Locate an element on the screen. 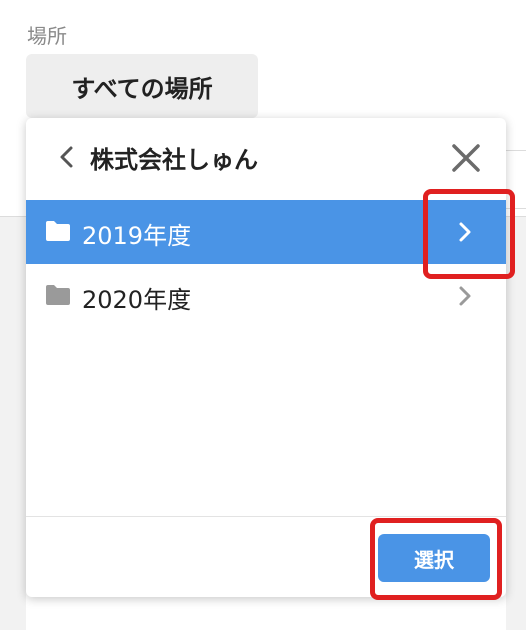 The width and height of the screenshot is (526, 630). folder-row-2020: 2020年度 is located at coordinates (266, 296).